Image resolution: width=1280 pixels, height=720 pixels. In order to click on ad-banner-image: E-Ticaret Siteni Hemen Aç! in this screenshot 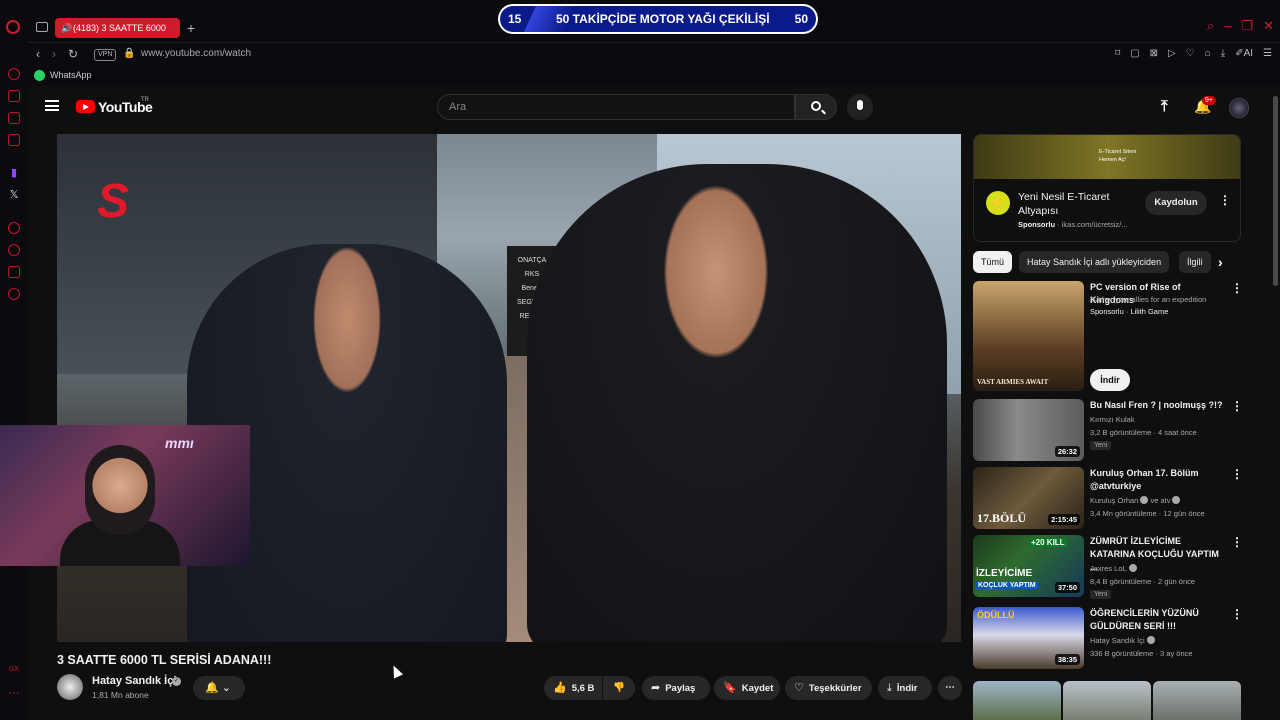, I will do `click(1107, 157)`.